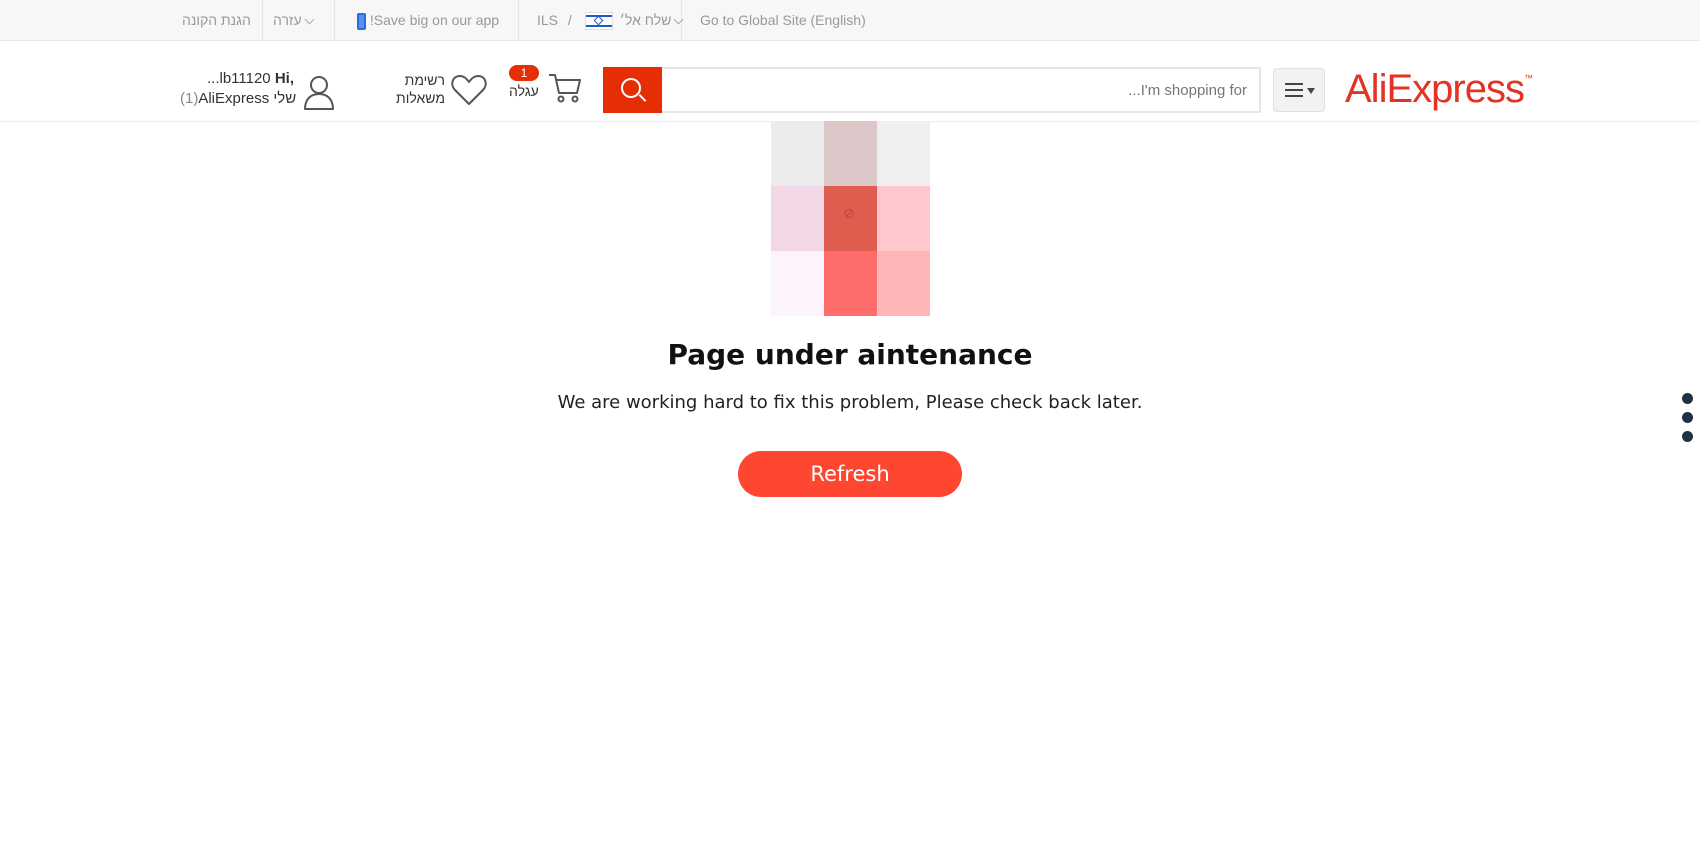 The height and width of the screenshot is (848, 1700). I want to click on search-box, so click(960, 90).